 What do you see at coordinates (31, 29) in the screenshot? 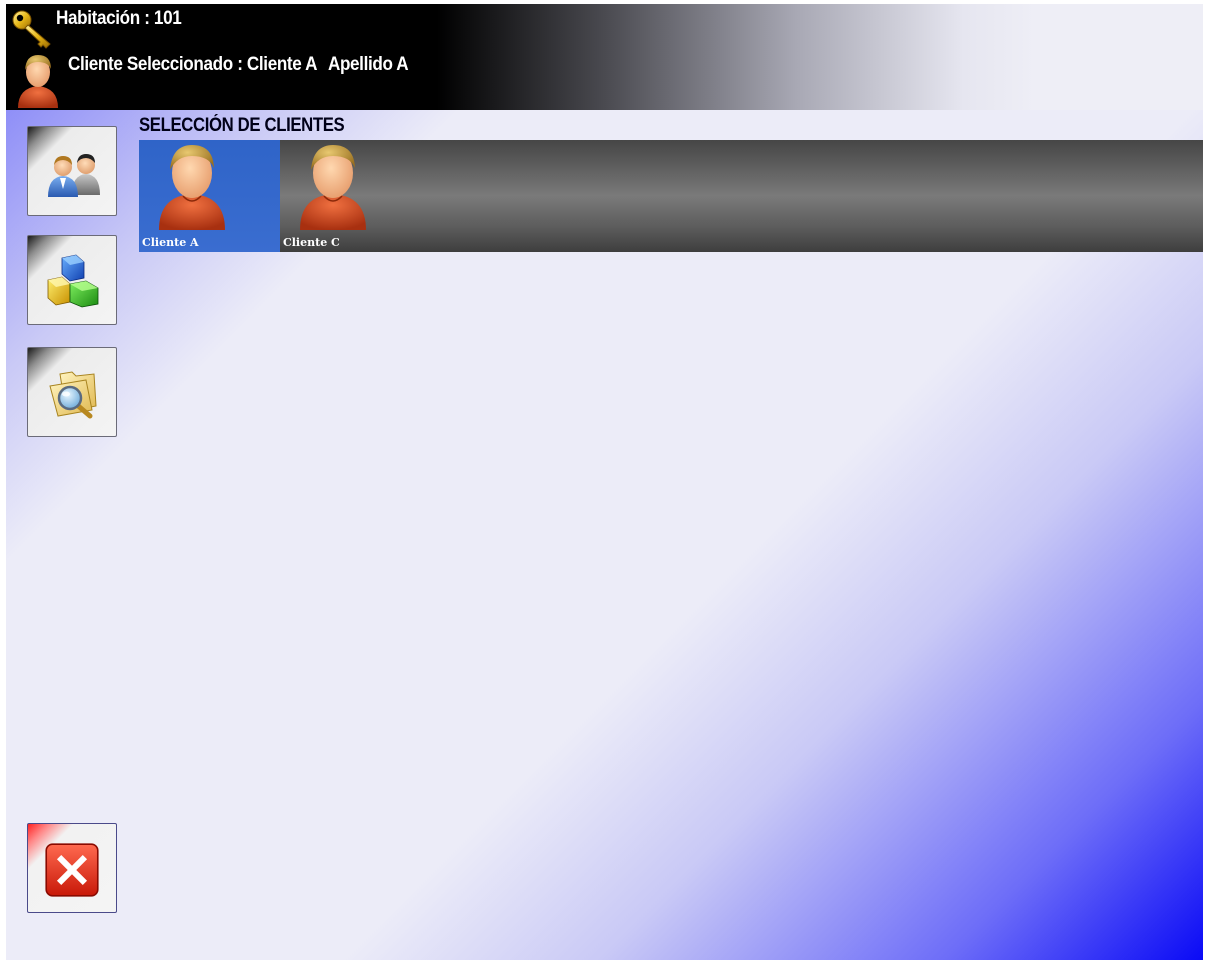
I see `key-icon` at bounding box center [31, 29].